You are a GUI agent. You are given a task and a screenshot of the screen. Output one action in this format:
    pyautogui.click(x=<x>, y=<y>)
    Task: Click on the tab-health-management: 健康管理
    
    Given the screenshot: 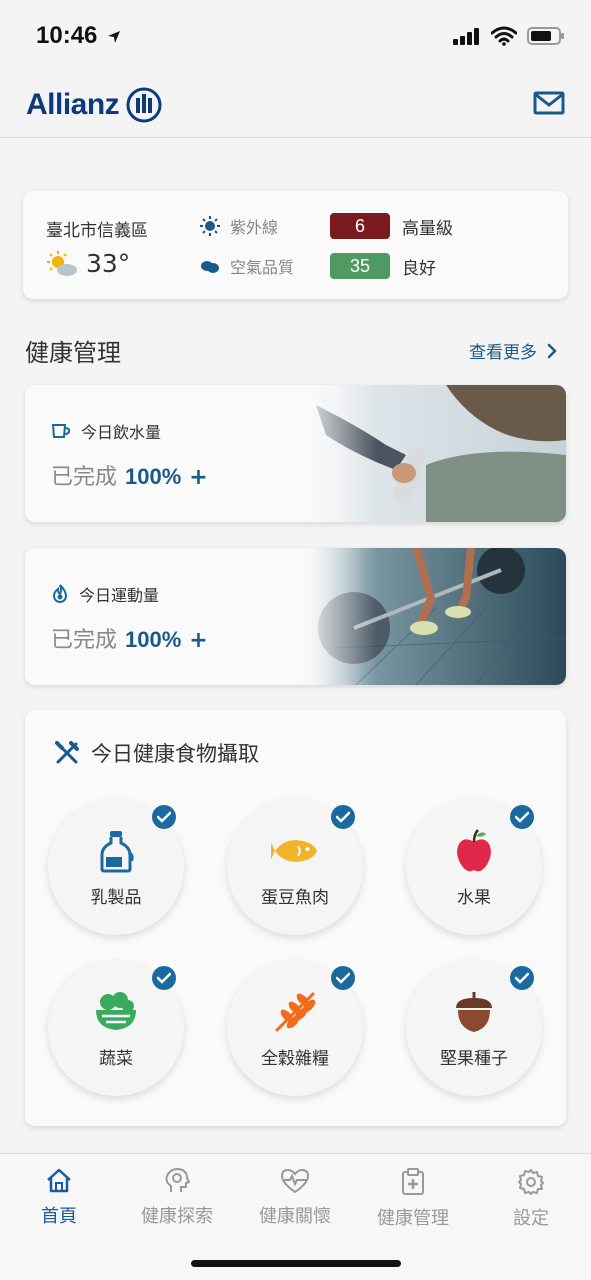 What is the action you would take?
    pyautogui.click(x=413, y=1199)
    